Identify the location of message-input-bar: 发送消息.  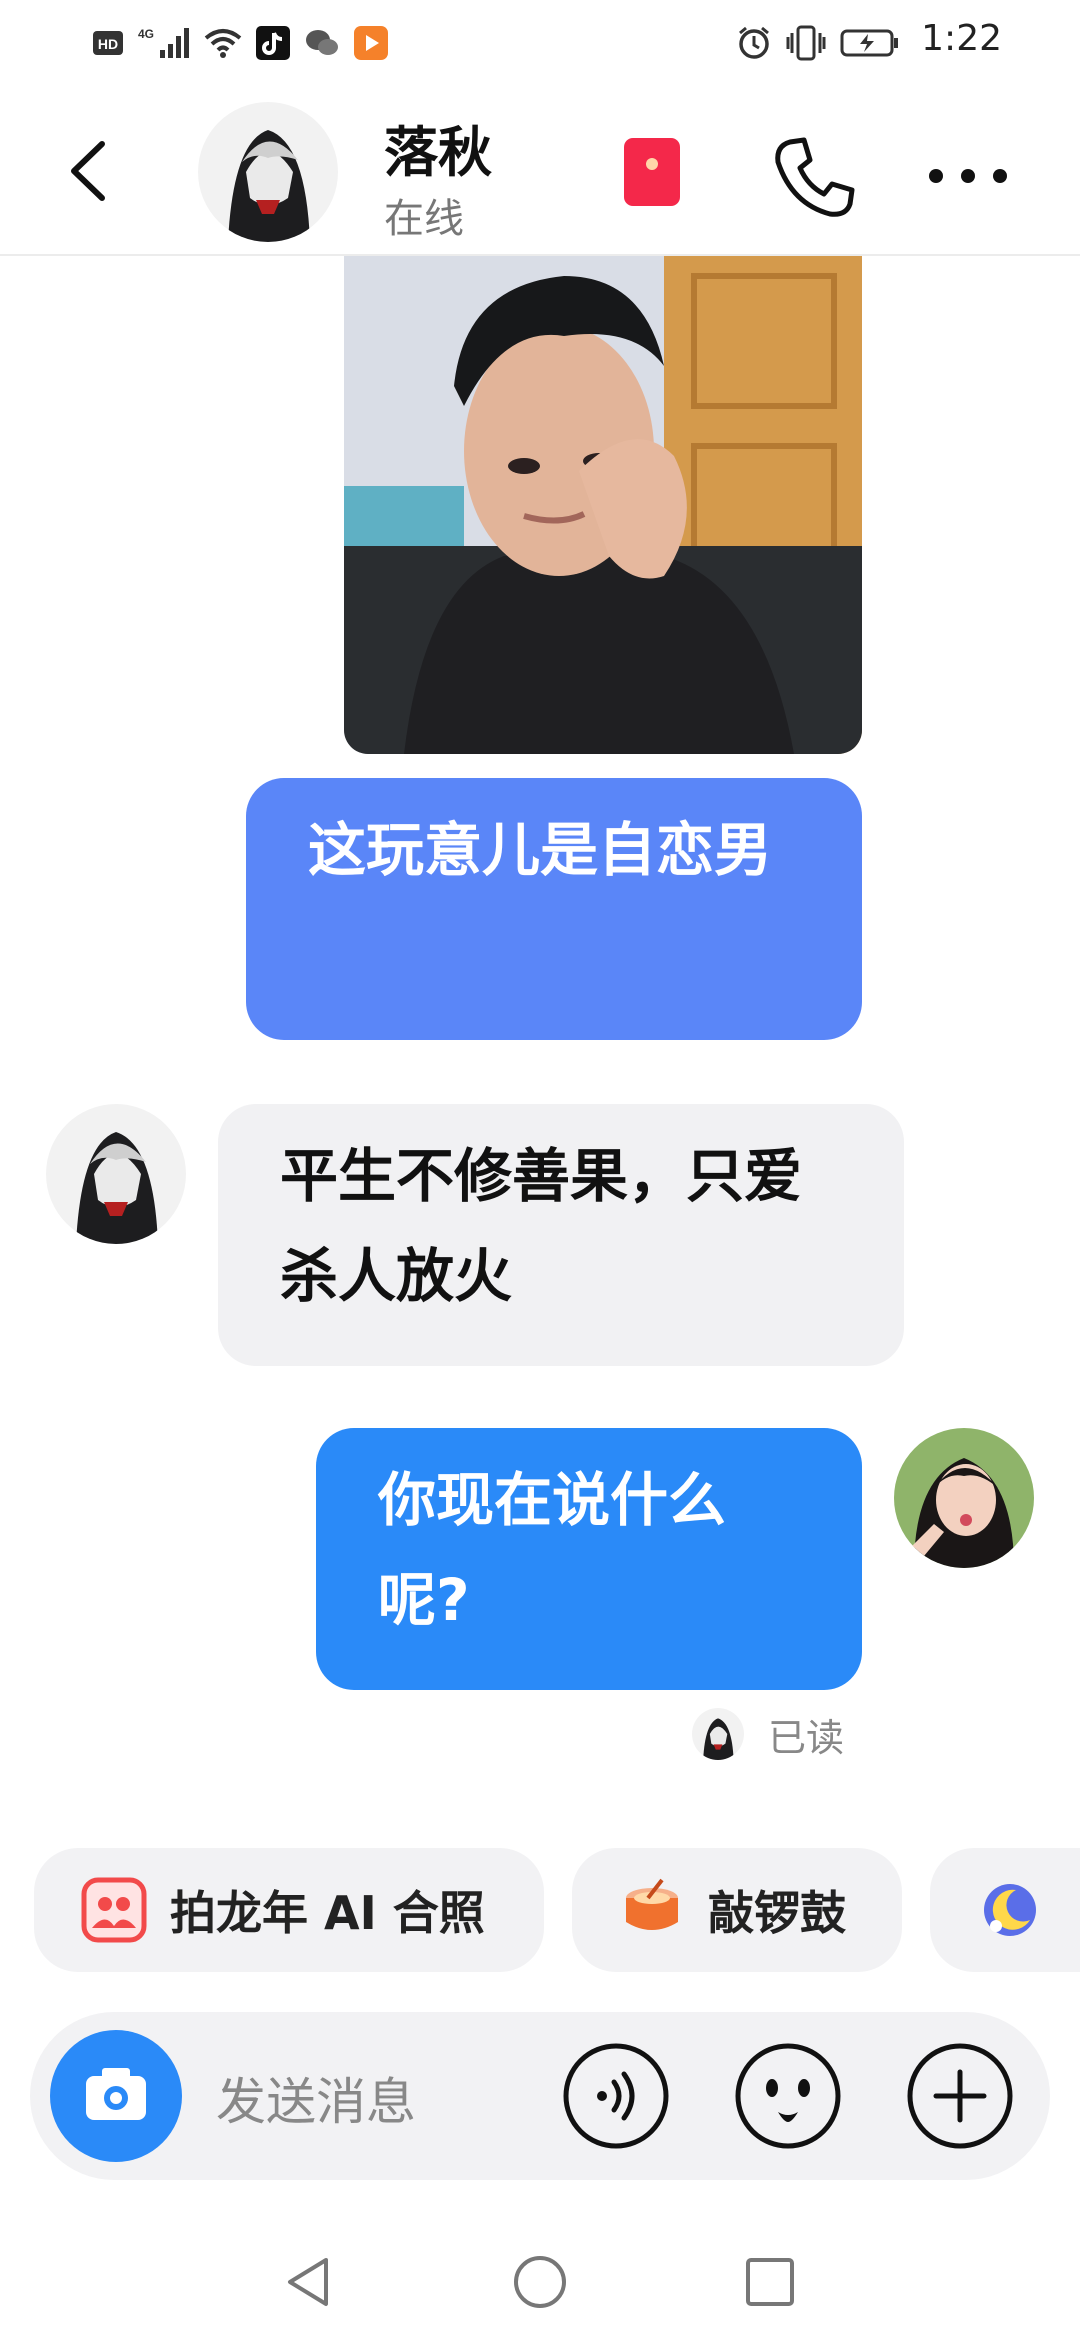
(540, 2096).